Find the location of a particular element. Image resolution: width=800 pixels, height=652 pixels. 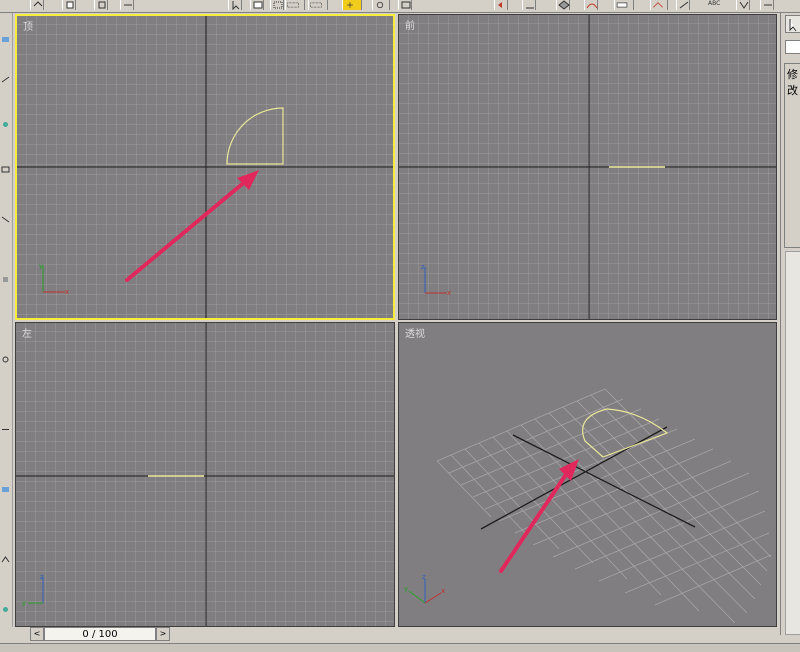

align-icon is located at coordinates (529, 5).